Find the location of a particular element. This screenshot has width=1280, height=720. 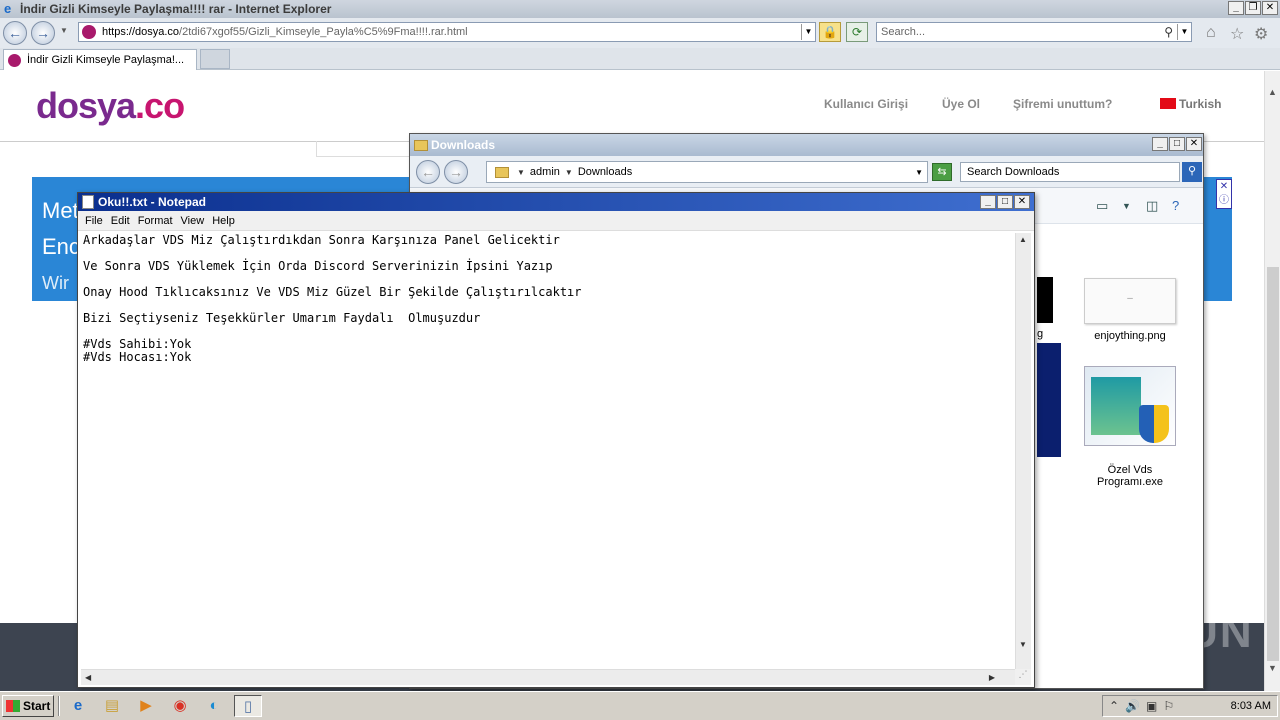

history-dropdown-icon: ▼ is located at coordinates (64, 30).